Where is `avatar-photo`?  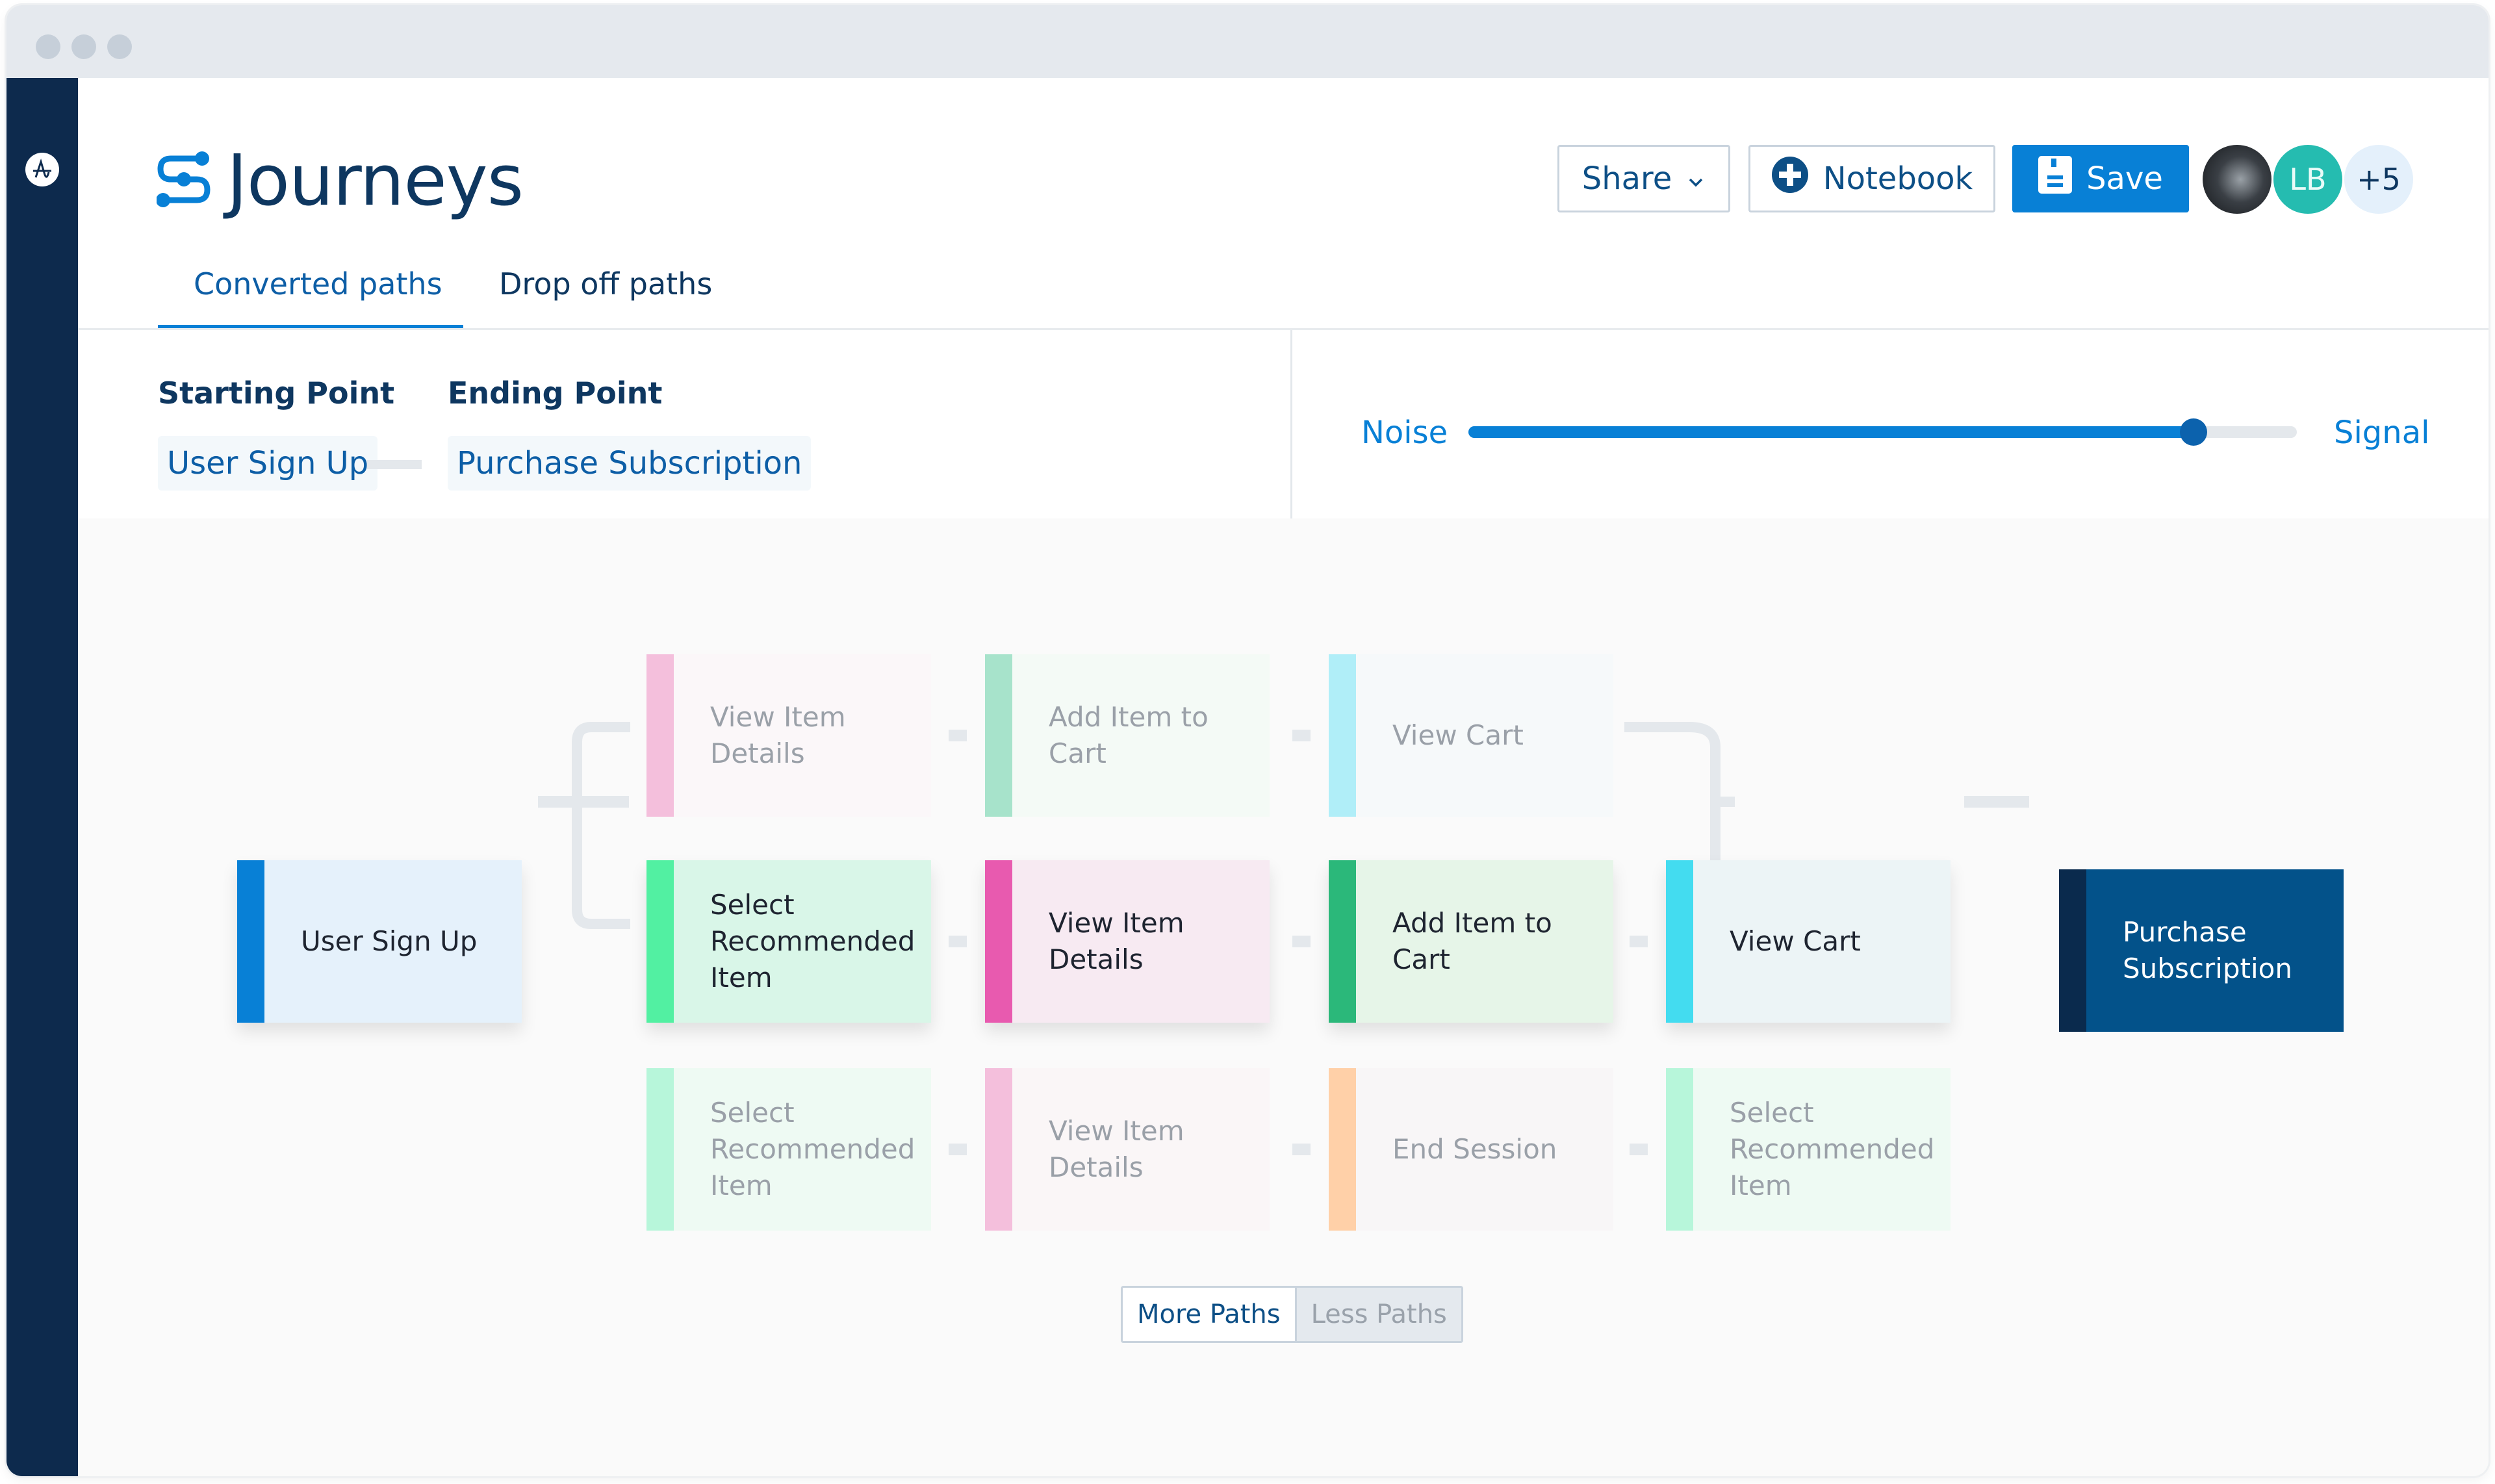 avatar-photo is located at coordinates (2237, 180).